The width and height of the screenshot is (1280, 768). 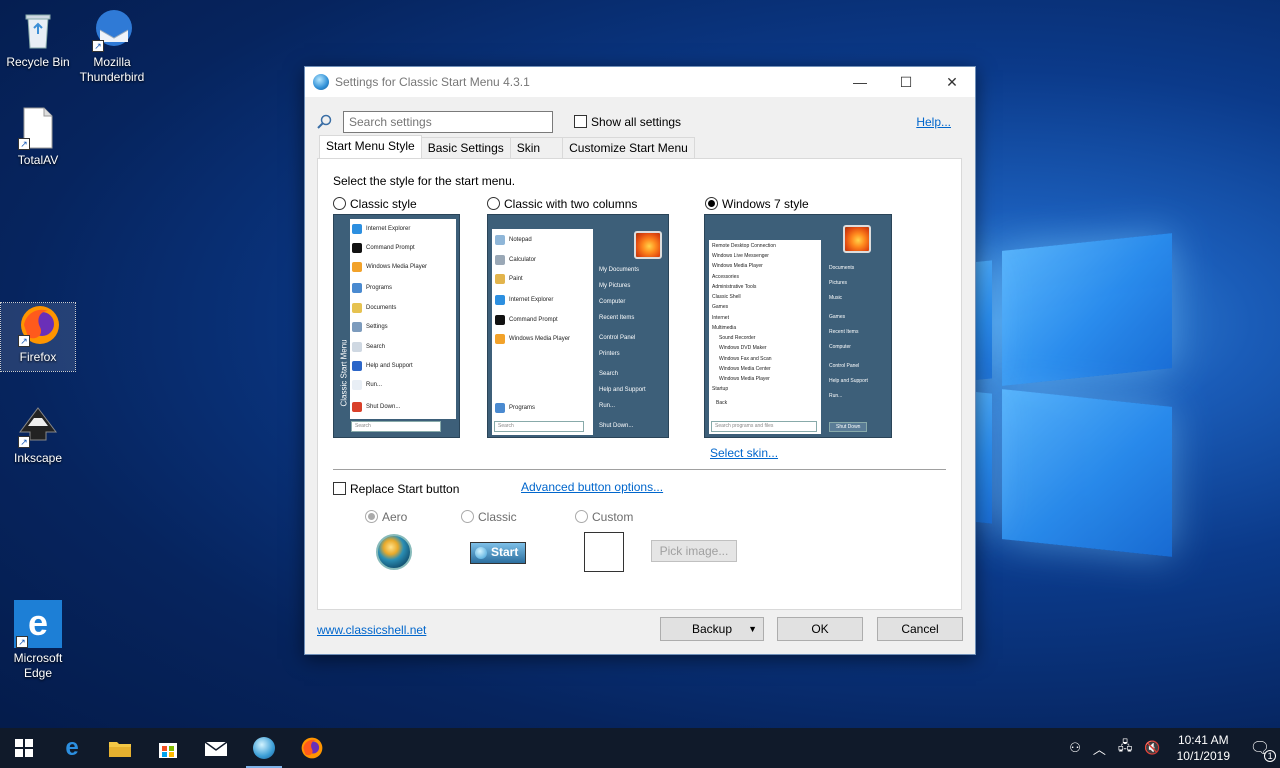 I want to click on clock-time: 10:41 AM, so click(x=1203, y=740).